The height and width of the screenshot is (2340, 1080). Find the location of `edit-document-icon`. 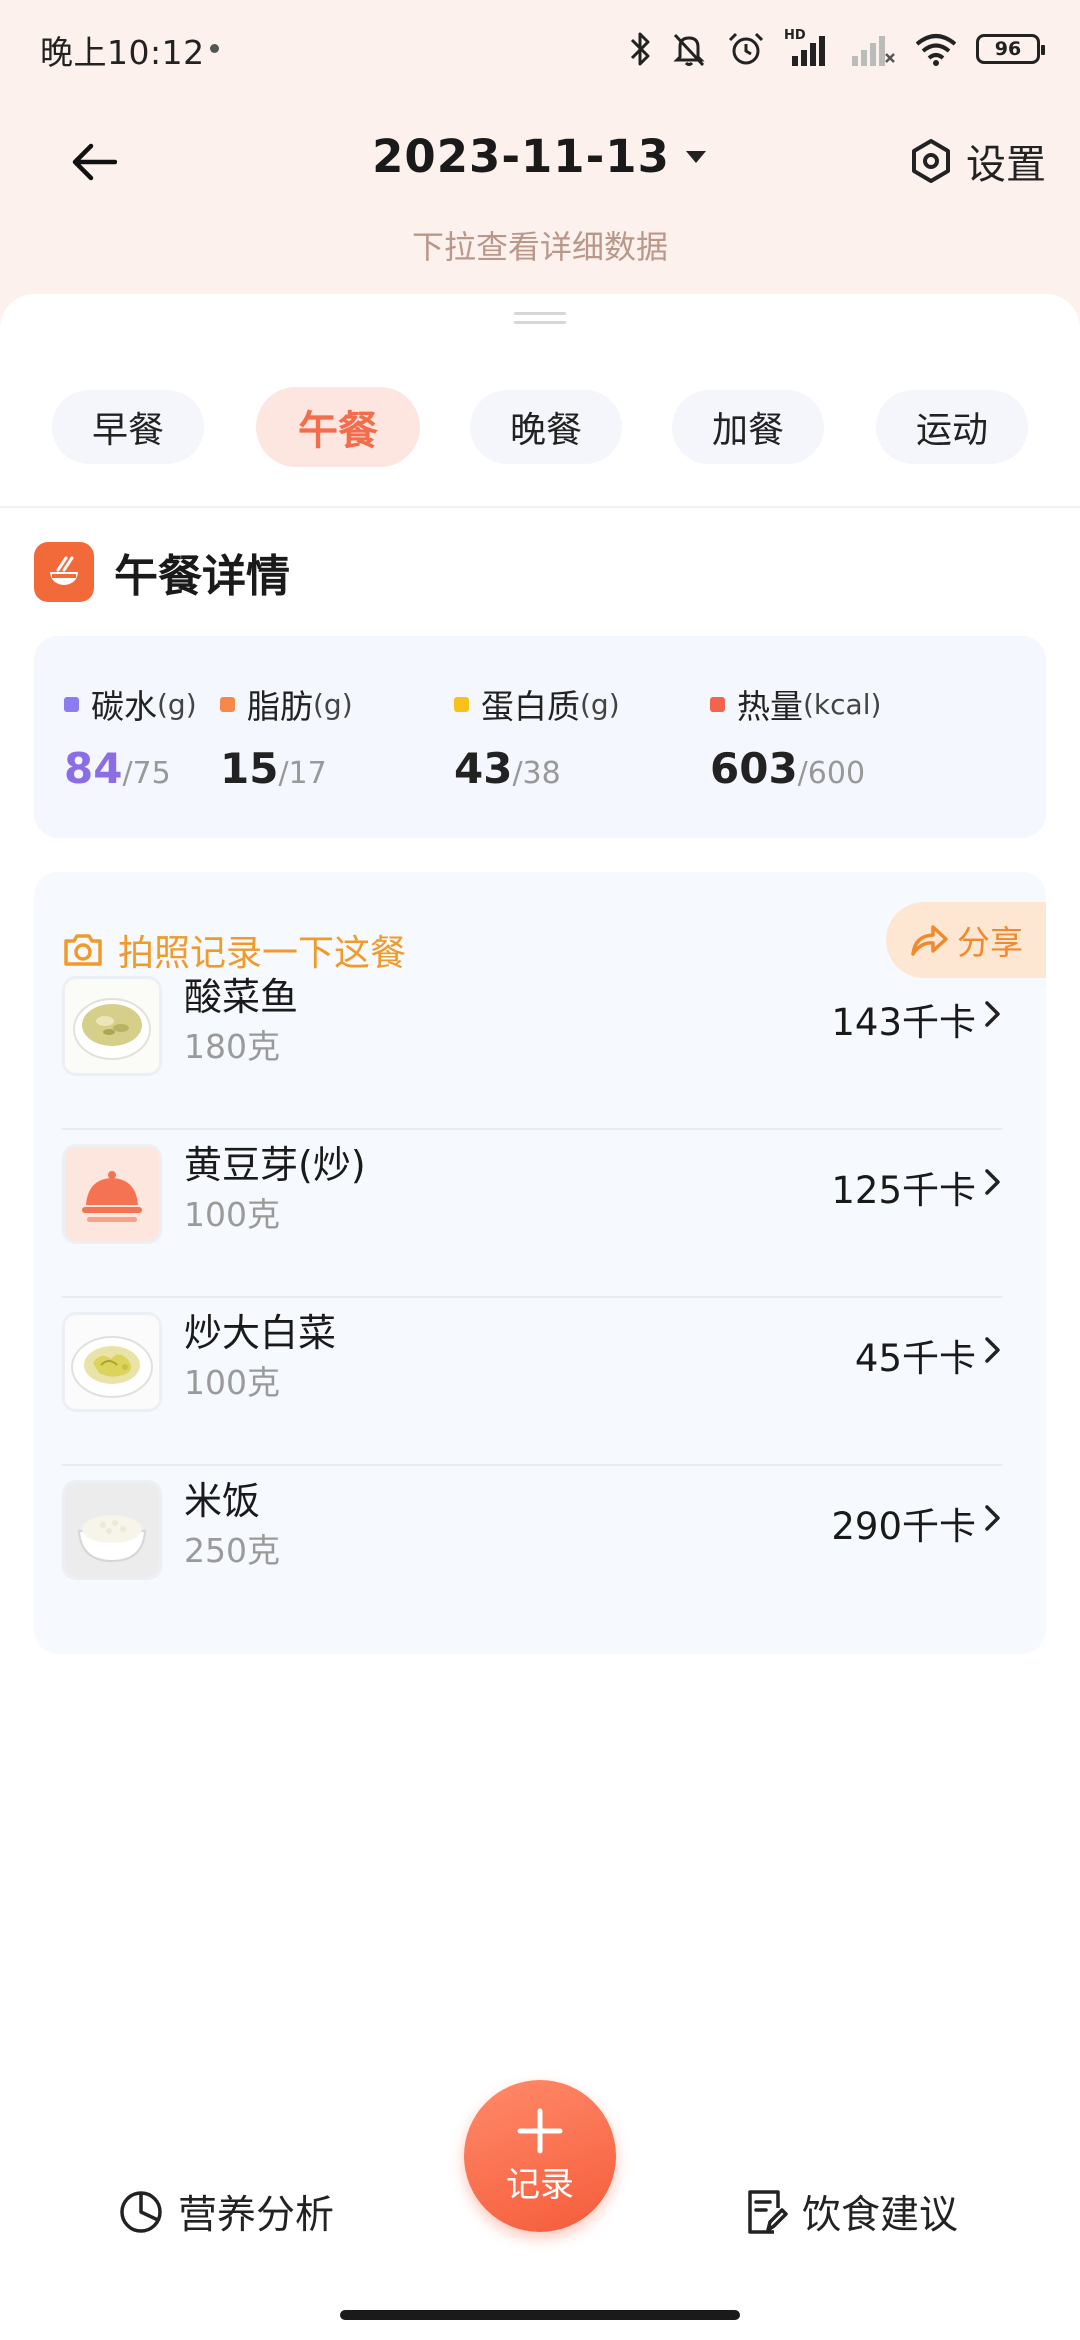

edit-document-icon is located at coordinates (768, 2212).